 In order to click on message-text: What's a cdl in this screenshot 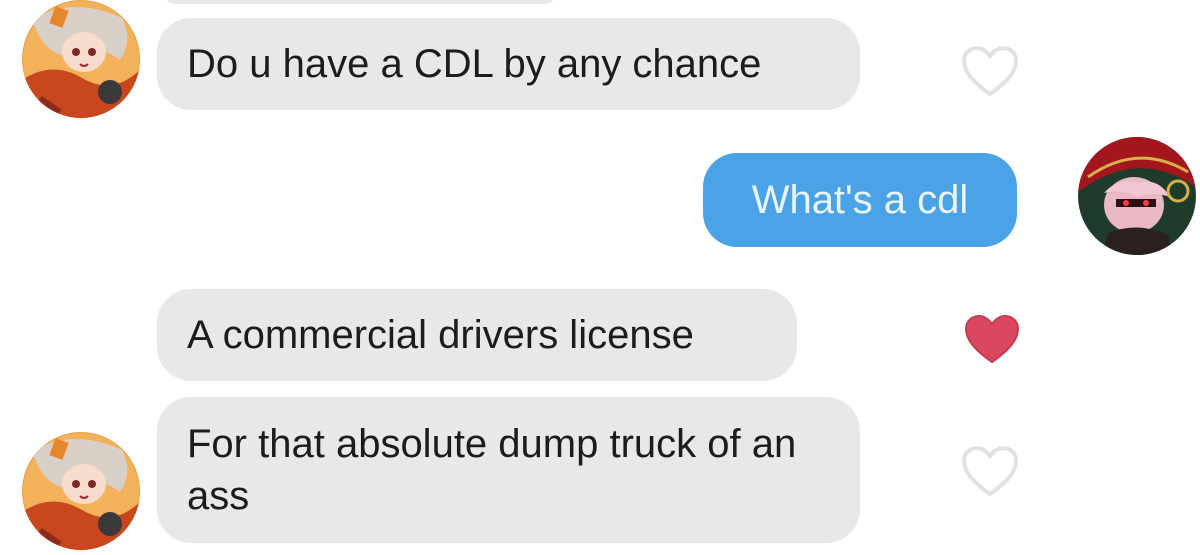, I will do `click(860, 200)`.